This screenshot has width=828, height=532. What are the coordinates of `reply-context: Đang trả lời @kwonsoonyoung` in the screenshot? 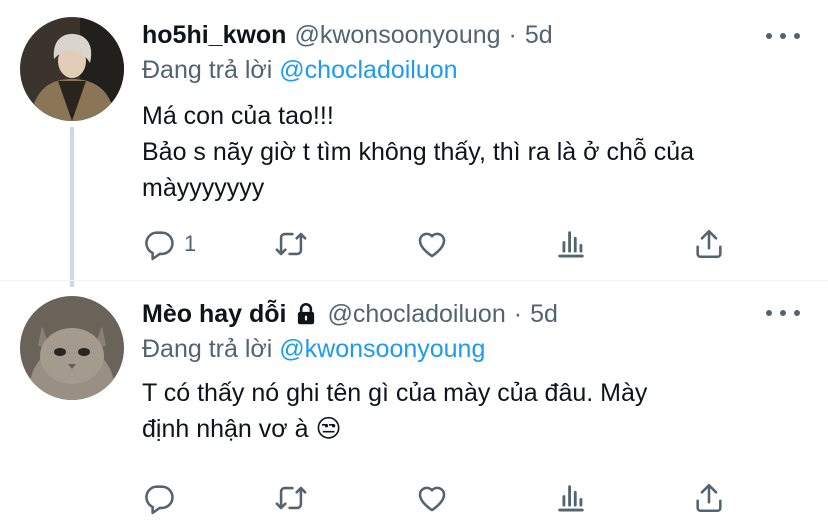 It's located at (313, 349).